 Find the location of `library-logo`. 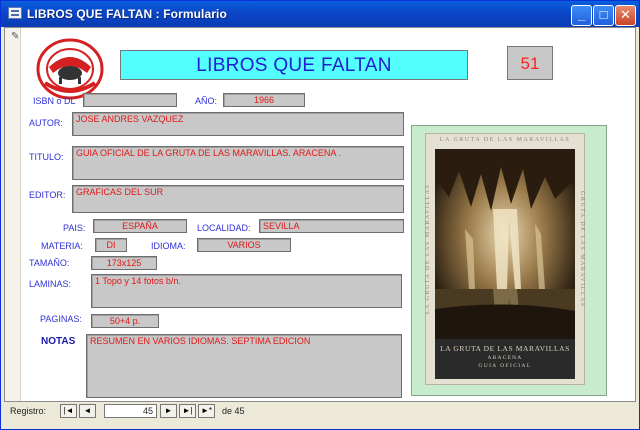

library-logo is located at coordinates (70, 69).